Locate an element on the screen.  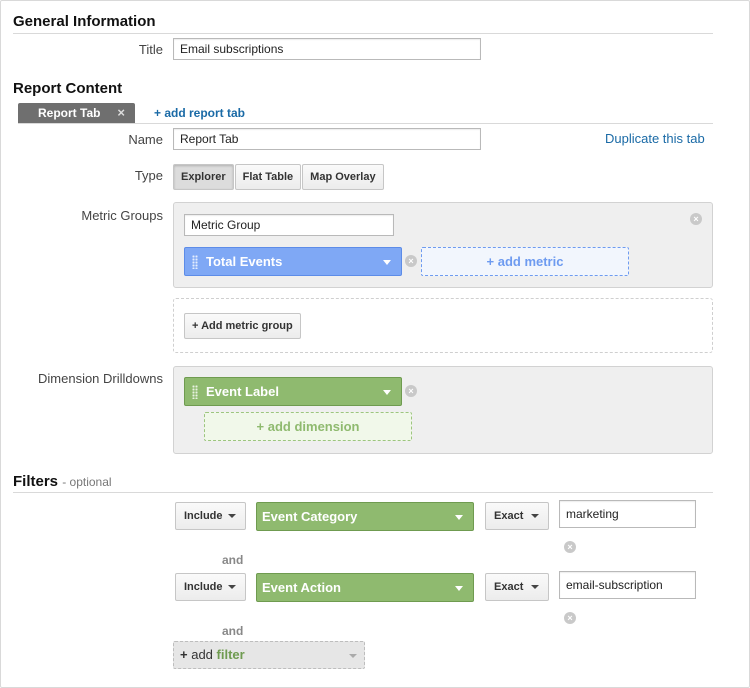
filter-1-dimension-select: Event Category is located at coordinates (365, 516).